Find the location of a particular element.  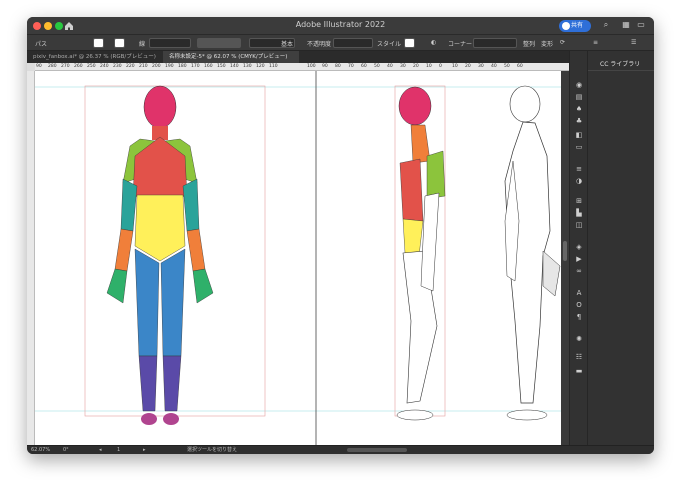

vertical-ruler is located at coordinates (31, 258).